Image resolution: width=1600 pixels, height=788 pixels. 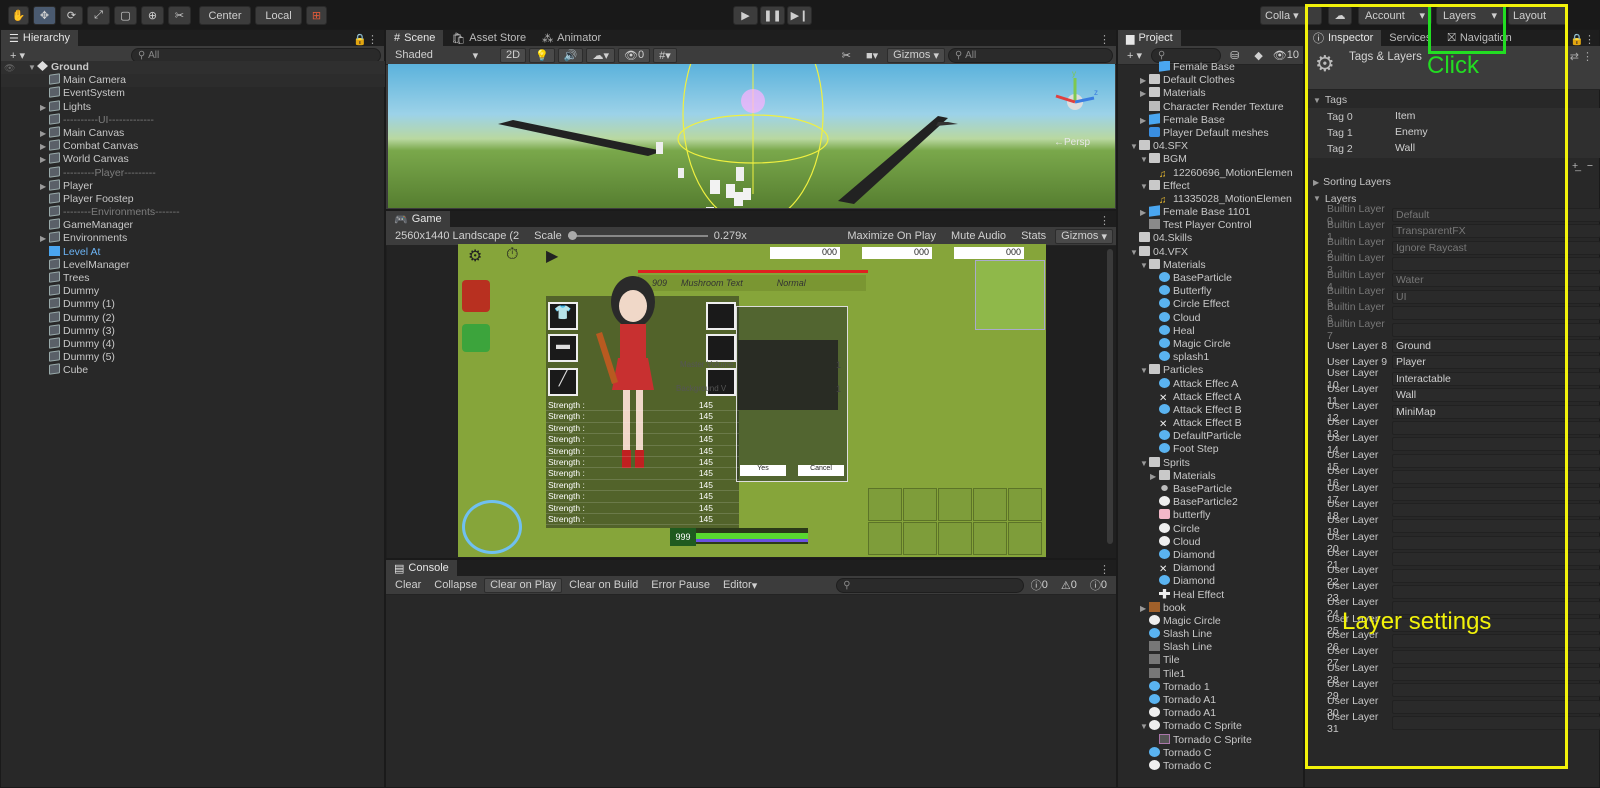 What do you see at coordinates (193, 172) in the screenshot?
I see `hierarchy-item: ---------Player---------` at bounding box center [193, 172].